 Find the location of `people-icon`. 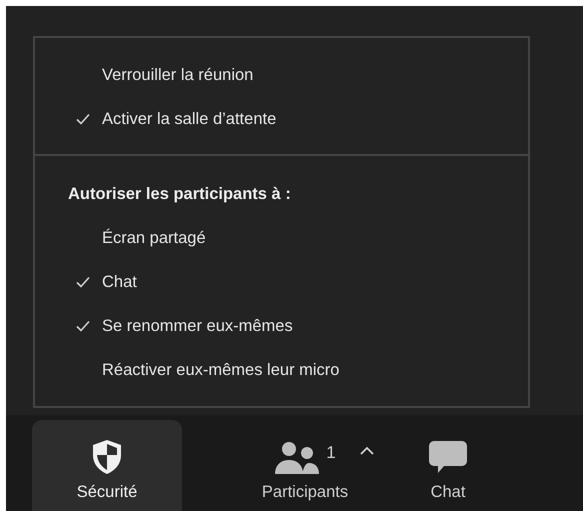

people-icon is located at coordinates (297, 458).